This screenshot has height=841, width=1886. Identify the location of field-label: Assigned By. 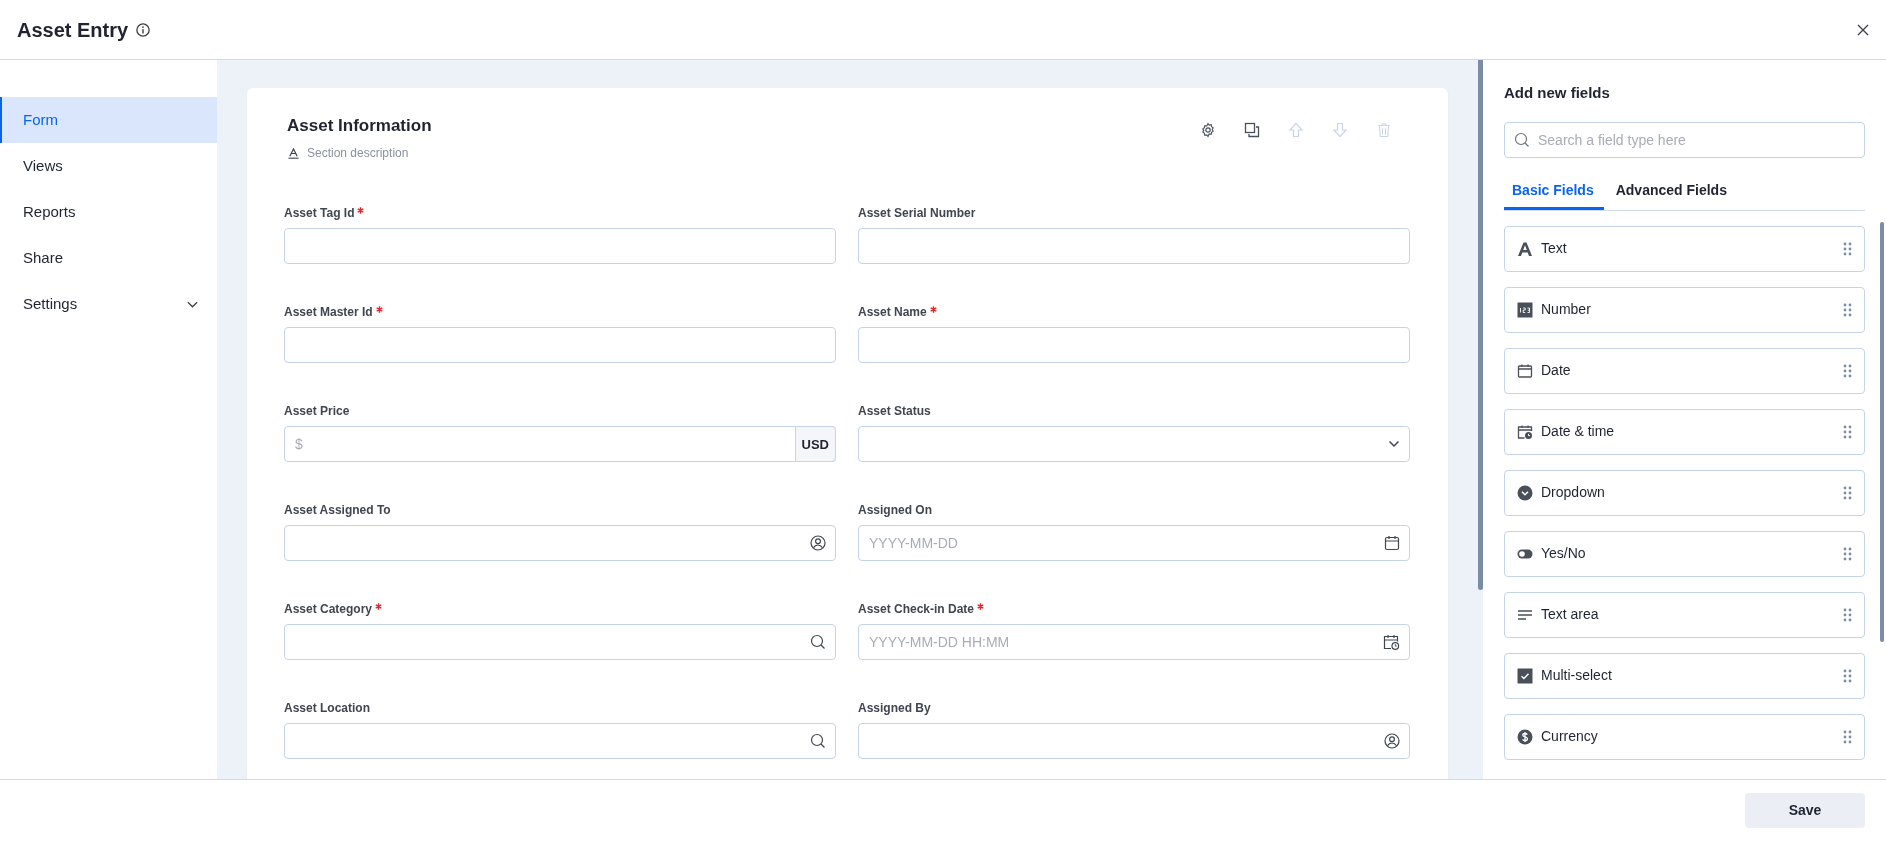
(895, 709).